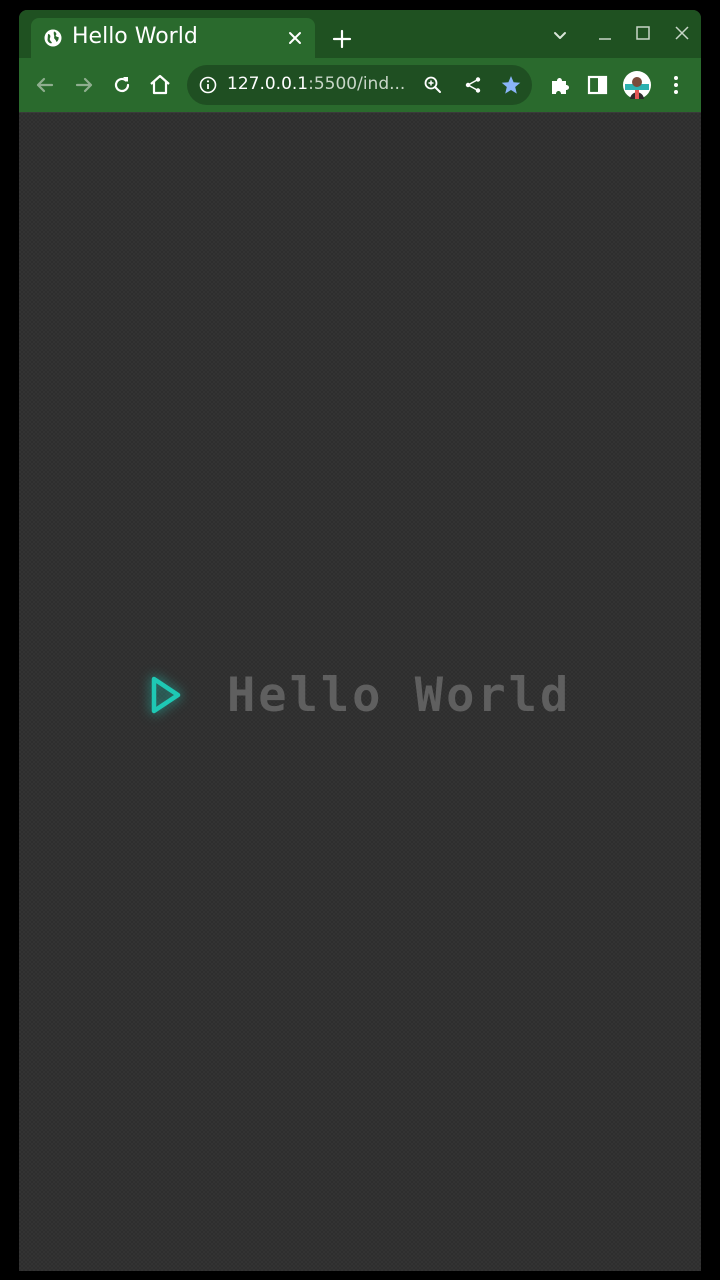  I want to click on hero: Hello World, so click(357, 695).